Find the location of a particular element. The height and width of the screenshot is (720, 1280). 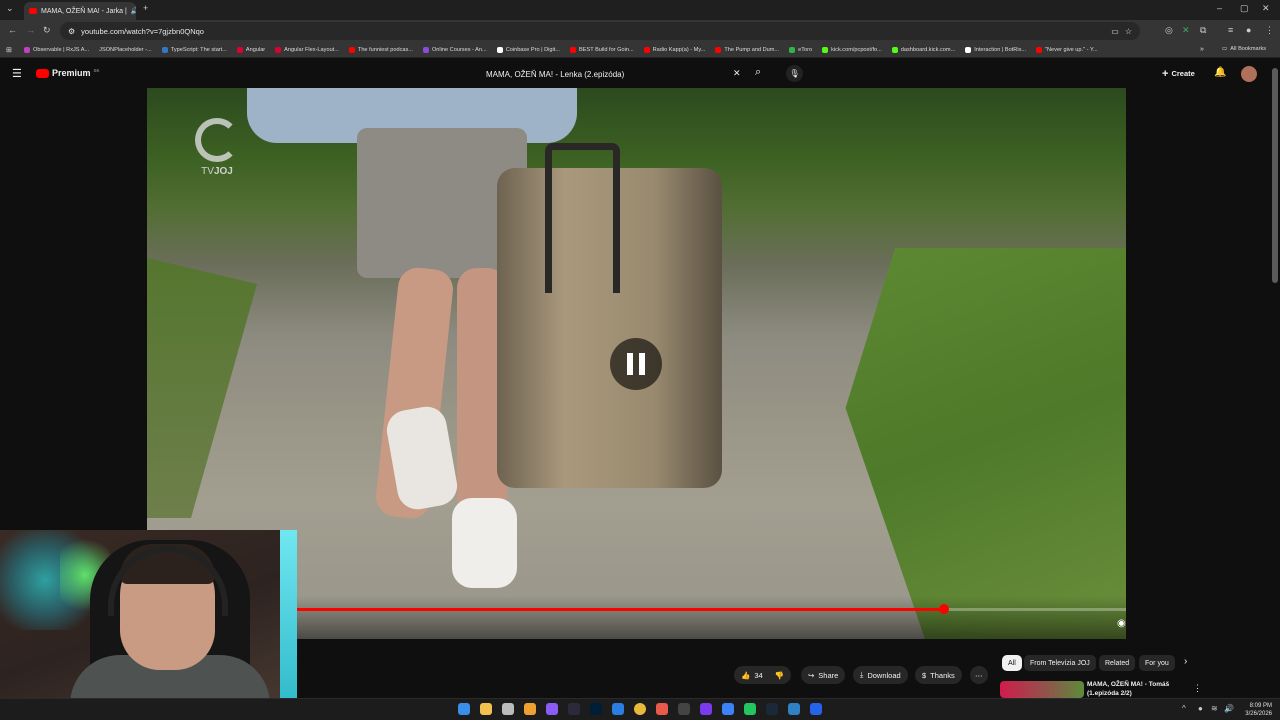

like-button: 👍 34 👎 is located at coordinates (763, 675).